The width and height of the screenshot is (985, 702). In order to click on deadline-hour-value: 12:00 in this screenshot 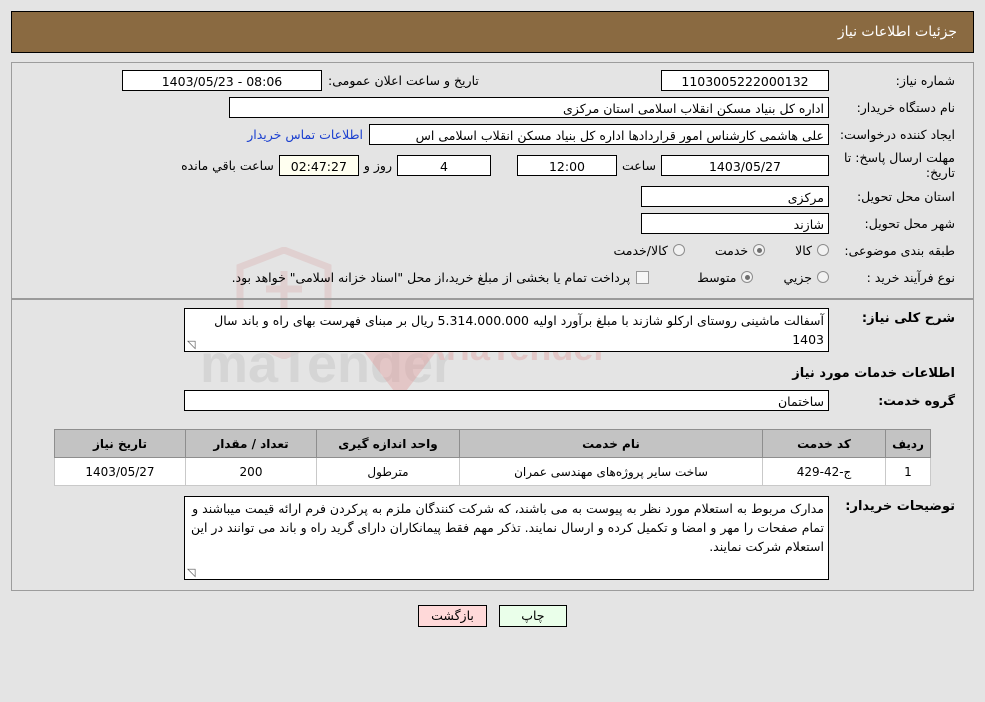, I will do `click(566, 165)`.